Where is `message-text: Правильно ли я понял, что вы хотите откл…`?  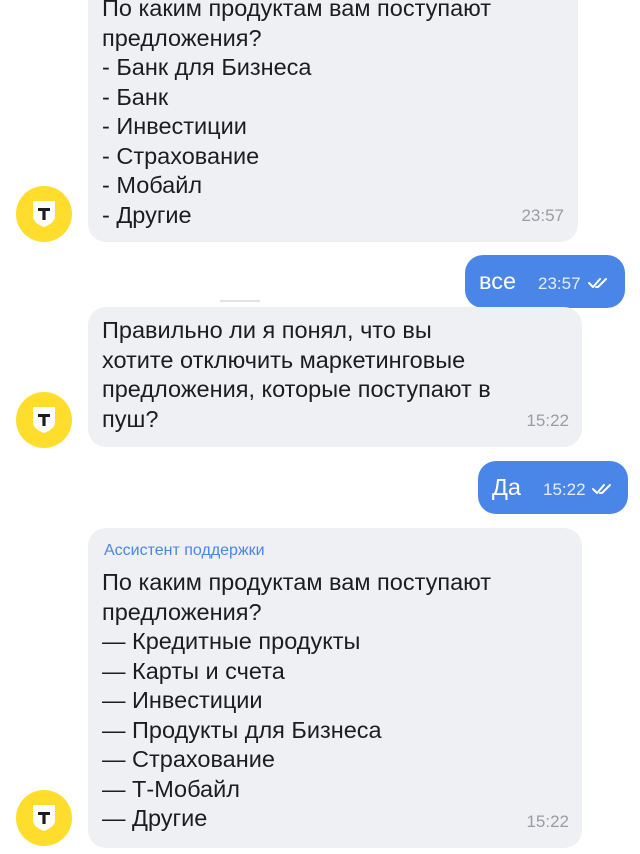 message-text: Правильно ли я понял, что вы хотите откл… is located at coordinates (296, 374).